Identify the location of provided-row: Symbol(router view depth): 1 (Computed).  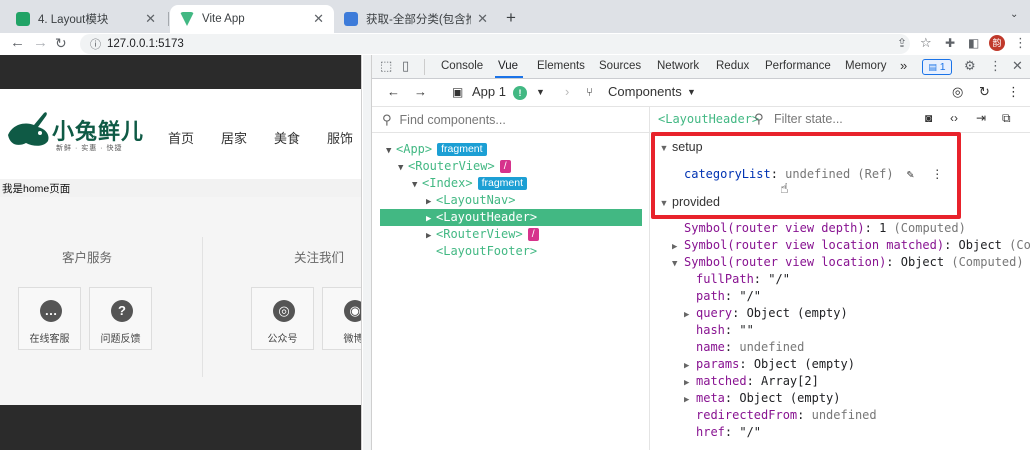
(825, 228).